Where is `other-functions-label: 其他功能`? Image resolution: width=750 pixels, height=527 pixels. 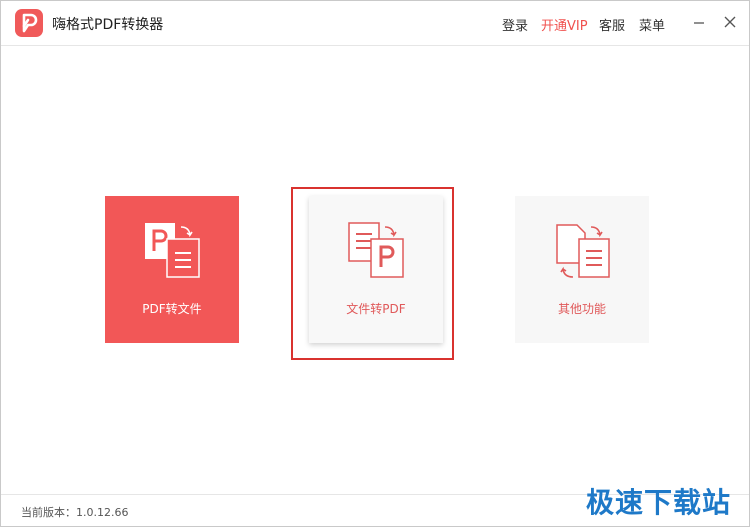 other-functions-label: 其他功能 is located at coordinates (581, 309).